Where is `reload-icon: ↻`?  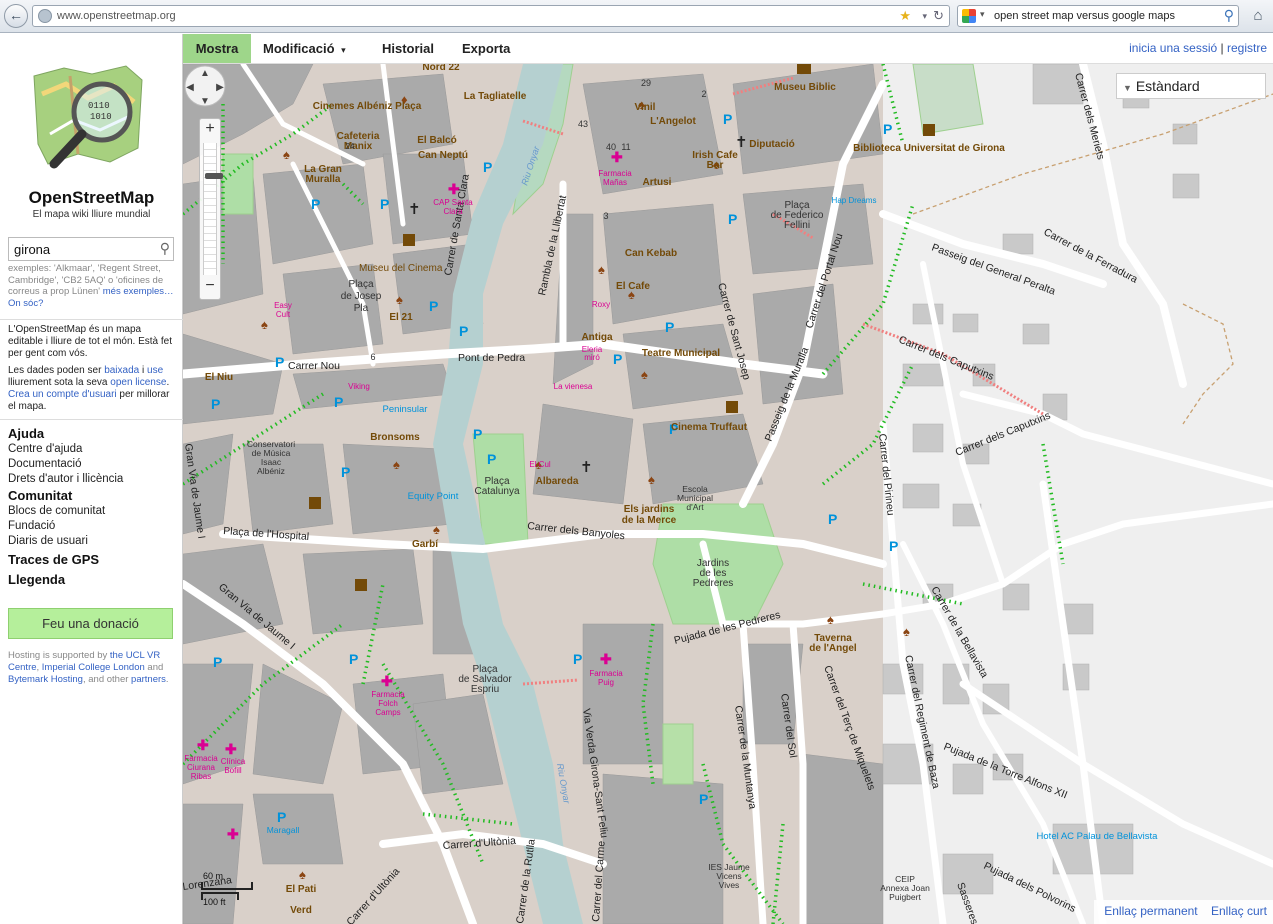 reload-icon: ↻ is located at coordinates (938, 16).